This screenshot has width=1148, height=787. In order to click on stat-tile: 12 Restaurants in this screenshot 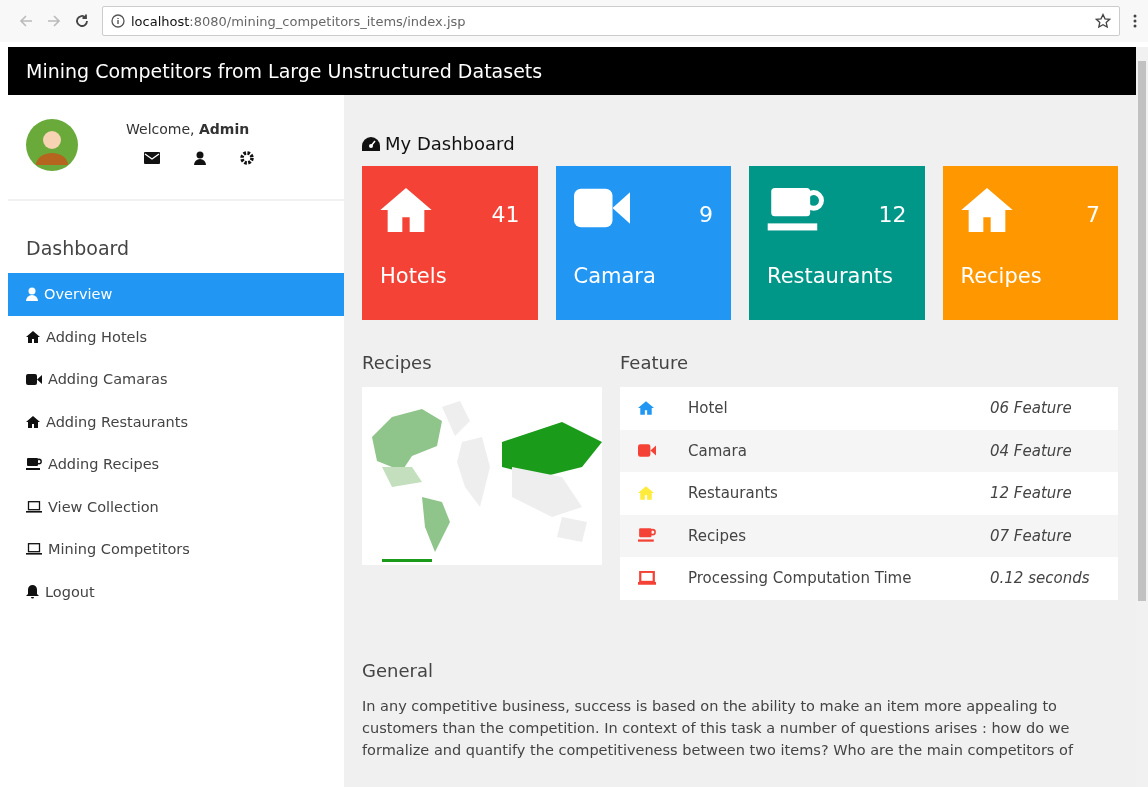, I will do `click(837, 243)`.